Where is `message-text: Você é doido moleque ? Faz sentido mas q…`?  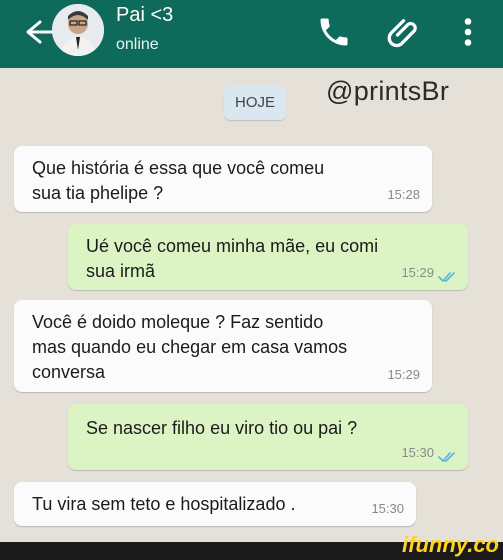
message-text: Você é doido moleque ? Faz sentido mas q… is located at coordinates (190, 347).